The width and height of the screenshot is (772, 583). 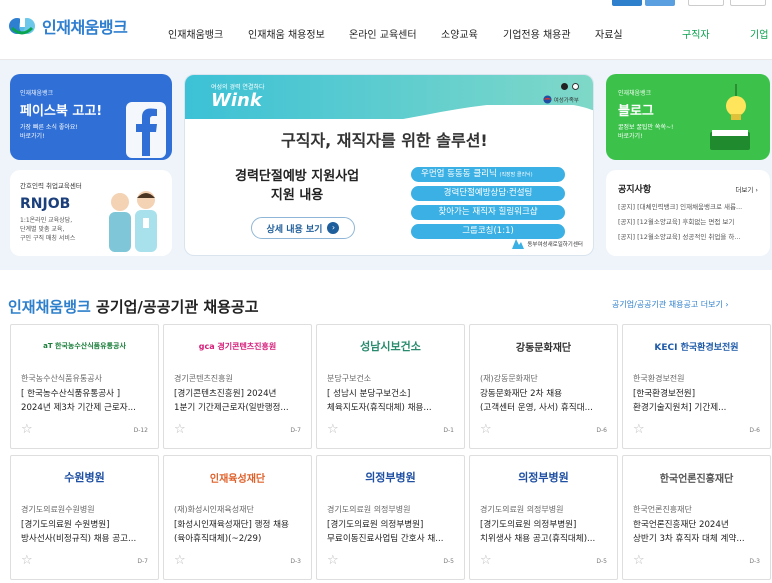 What do you see at coordinates (84, 477) in the screenshot?
I see `company-logo-text: 수원병원` at bounding box center [84, 477].